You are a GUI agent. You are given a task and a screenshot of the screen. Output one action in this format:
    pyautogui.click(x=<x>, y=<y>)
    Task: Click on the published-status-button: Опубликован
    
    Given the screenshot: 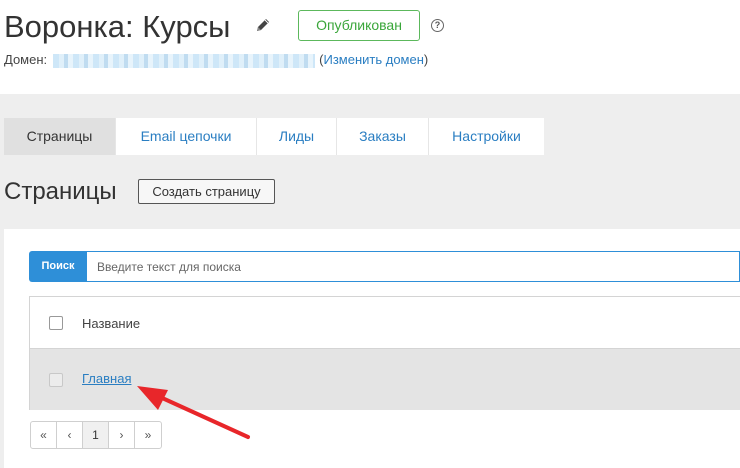 What is the action you would take?
    pyautogui.click(x=359, y=25)
    